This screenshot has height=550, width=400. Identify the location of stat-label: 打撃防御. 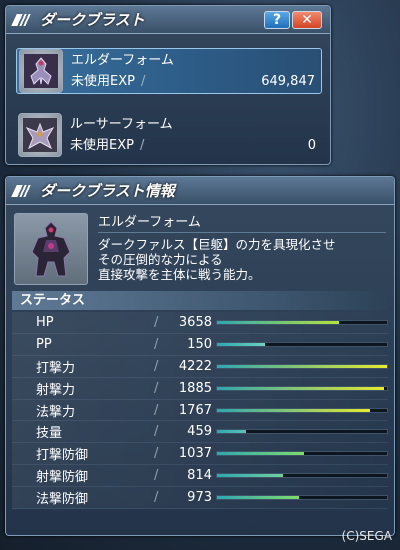
(62, 456).